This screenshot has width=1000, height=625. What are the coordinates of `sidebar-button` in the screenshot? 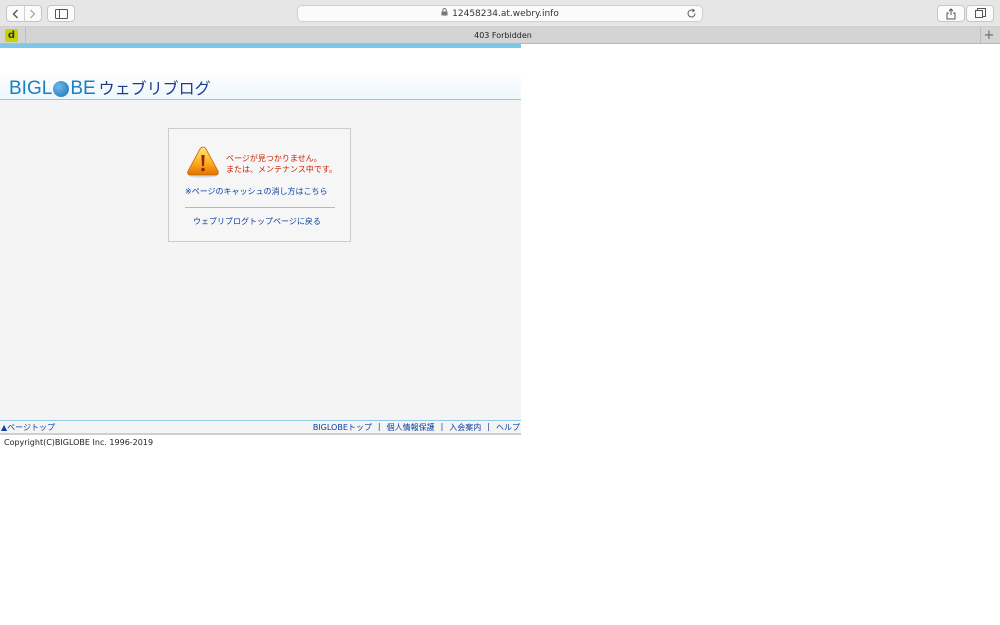 It's located at (61, 13).